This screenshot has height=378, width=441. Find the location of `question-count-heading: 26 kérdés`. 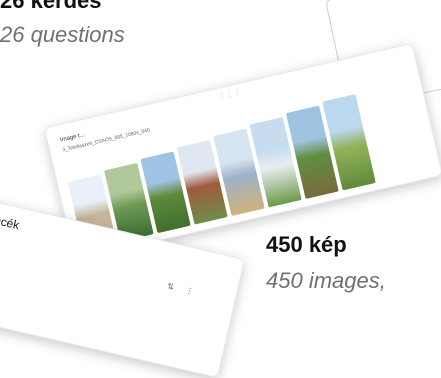

question-count-heading: 26 kérdés is located at coordinates (51, 6).